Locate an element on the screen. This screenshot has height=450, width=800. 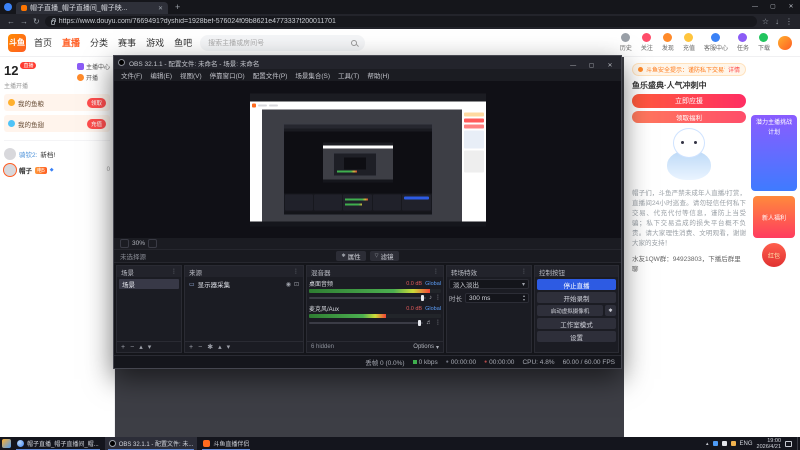
user-avatar is located at coordinates (785, 42).